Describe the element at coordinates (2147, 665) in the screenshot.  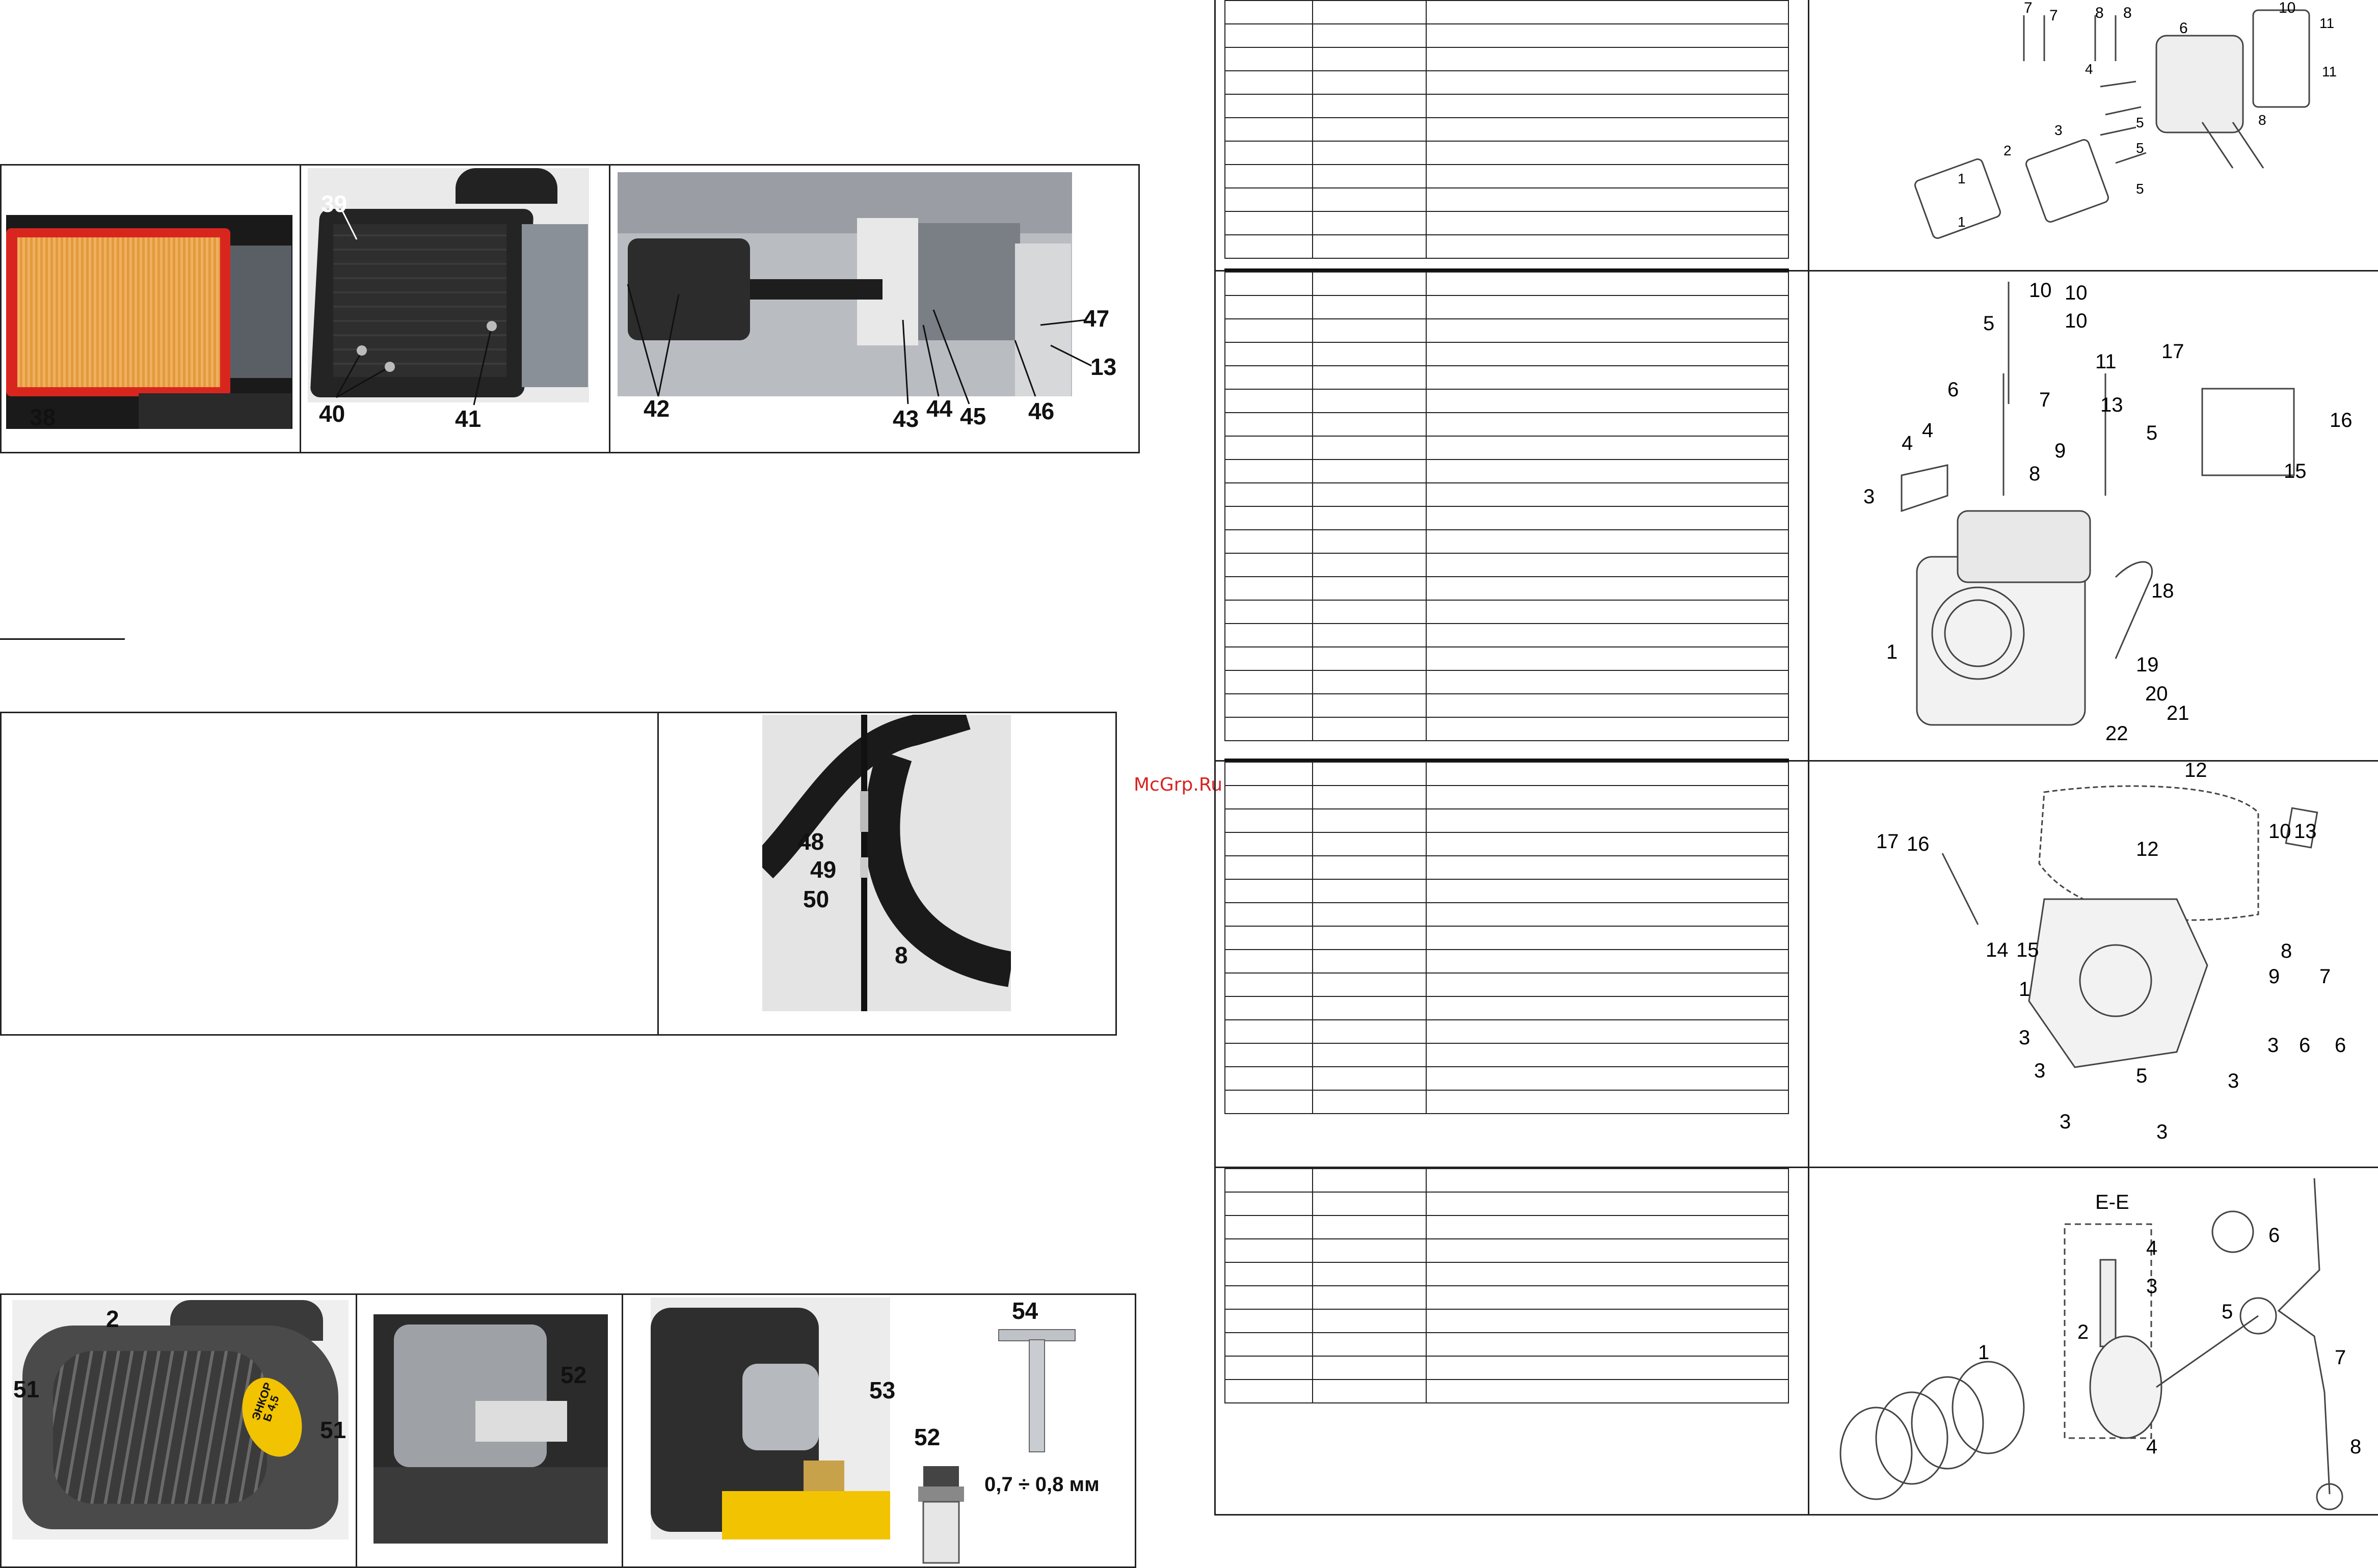
I see `dl: 19` at that location.